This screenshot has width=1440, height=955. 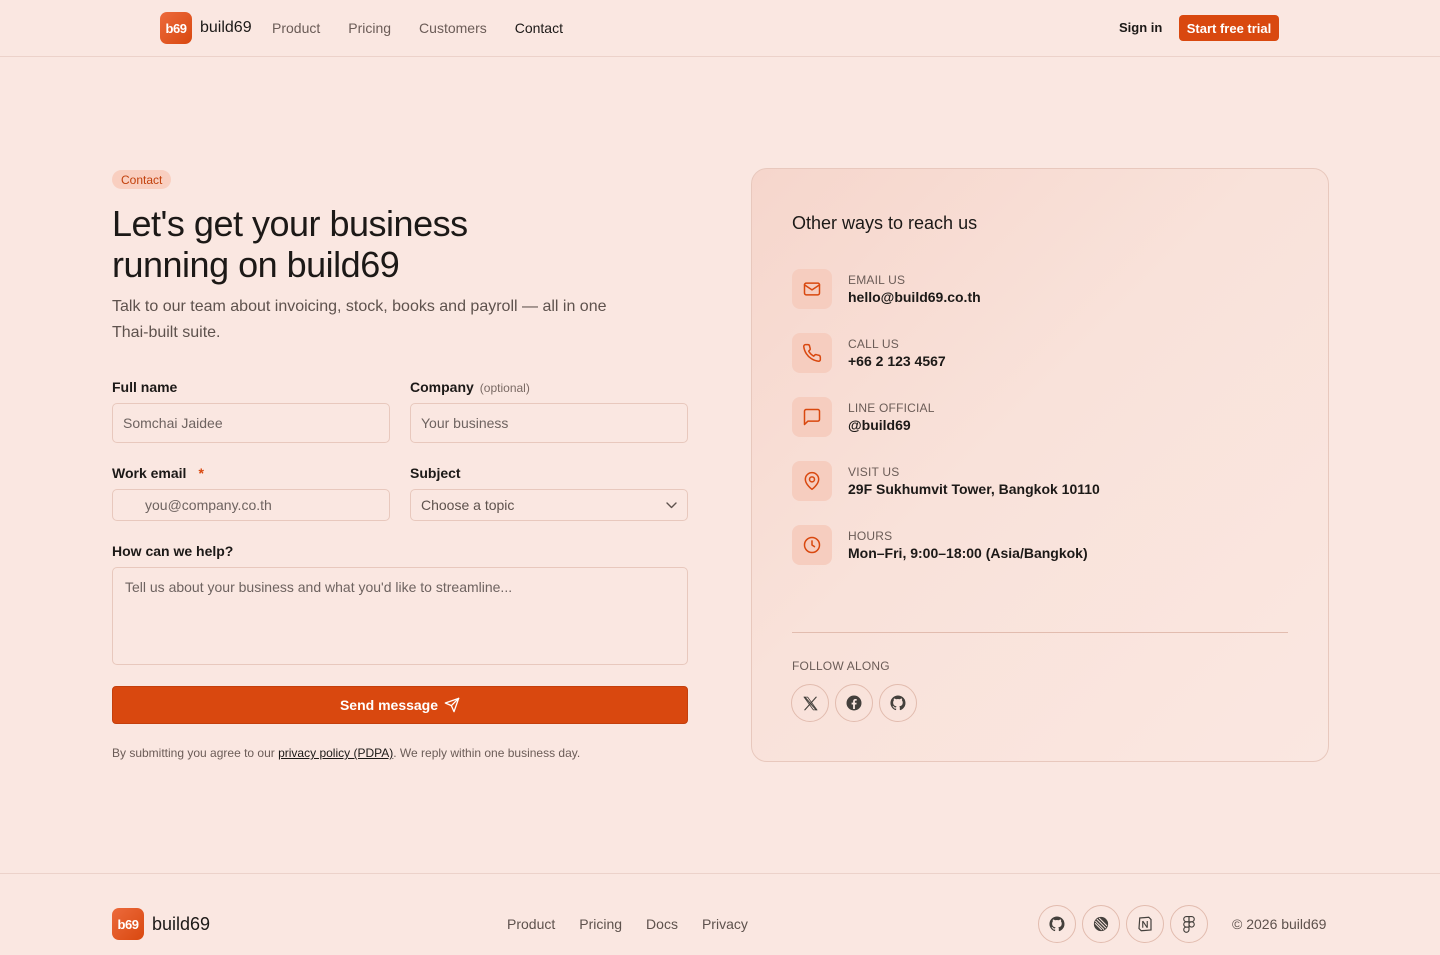 What do you see at coordinates (369, 28) in the screenshot?
I see `nav-pricing: Pricing` at bounding box center [369, 28].